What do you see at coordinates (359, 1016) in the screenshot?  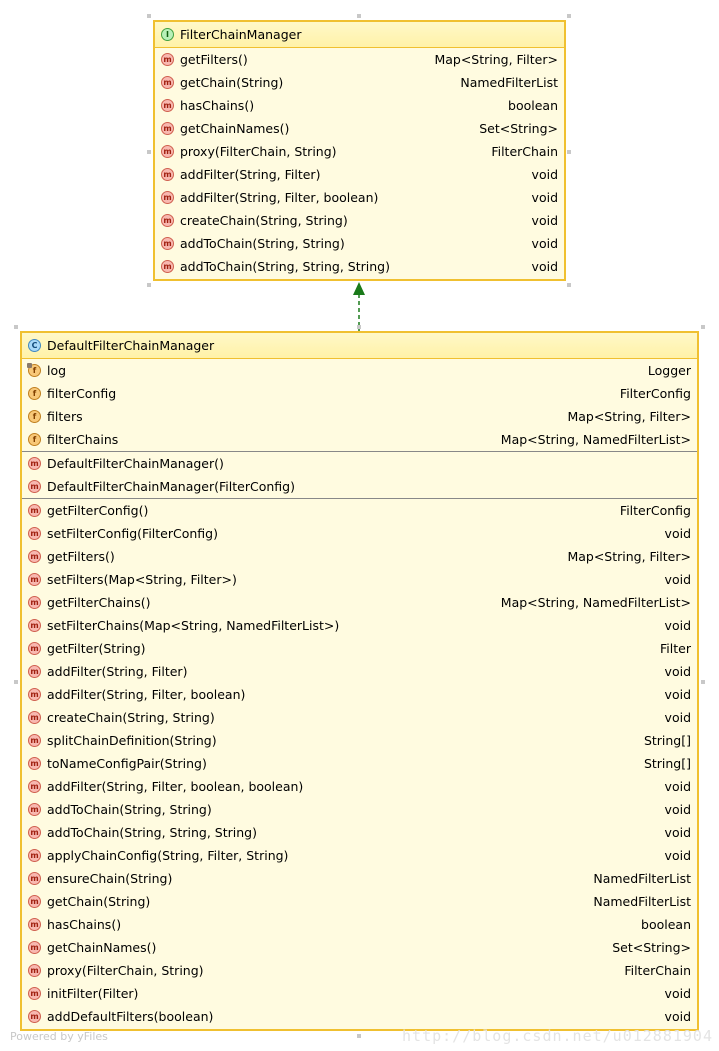 I see `method-row: m addDefaultFilters(boolean) void` at bounding box center [359, 1016].